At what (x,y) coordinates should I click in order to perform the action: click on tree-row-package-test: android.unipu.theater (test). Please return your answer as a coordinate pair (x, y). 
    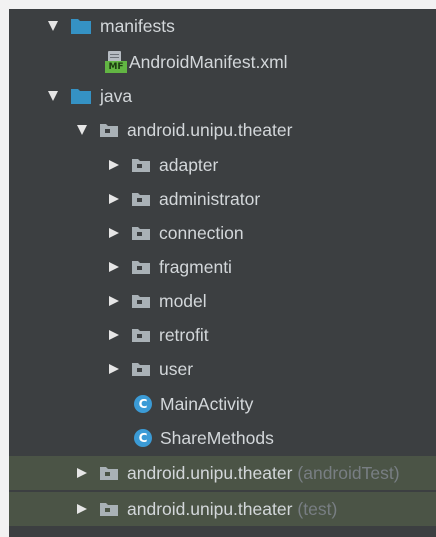
    Looking at the image, I should click on (222, 509).